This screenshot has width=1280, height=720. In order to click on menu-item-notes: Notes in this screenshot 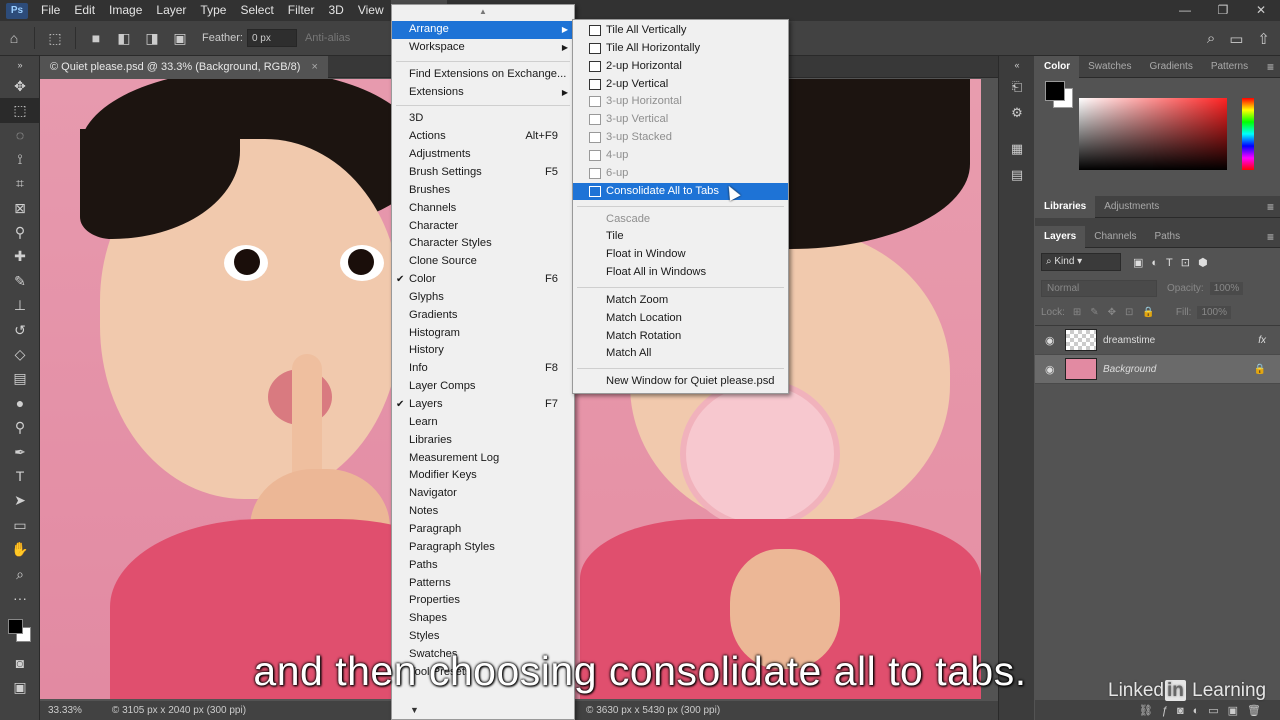, I will do `click(483, 512)`.